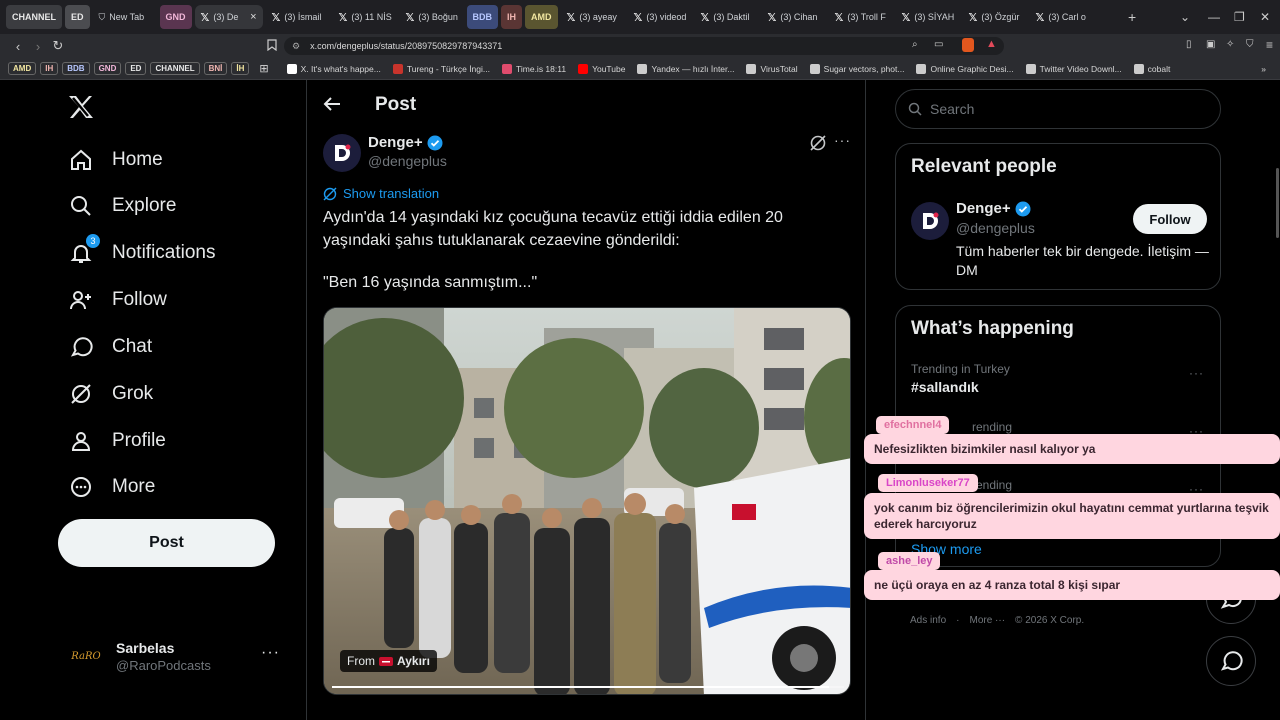  Describe the element at coordinates (34, 17) in the screenshot. I see `browser-tab: CHANNEL` at that location.